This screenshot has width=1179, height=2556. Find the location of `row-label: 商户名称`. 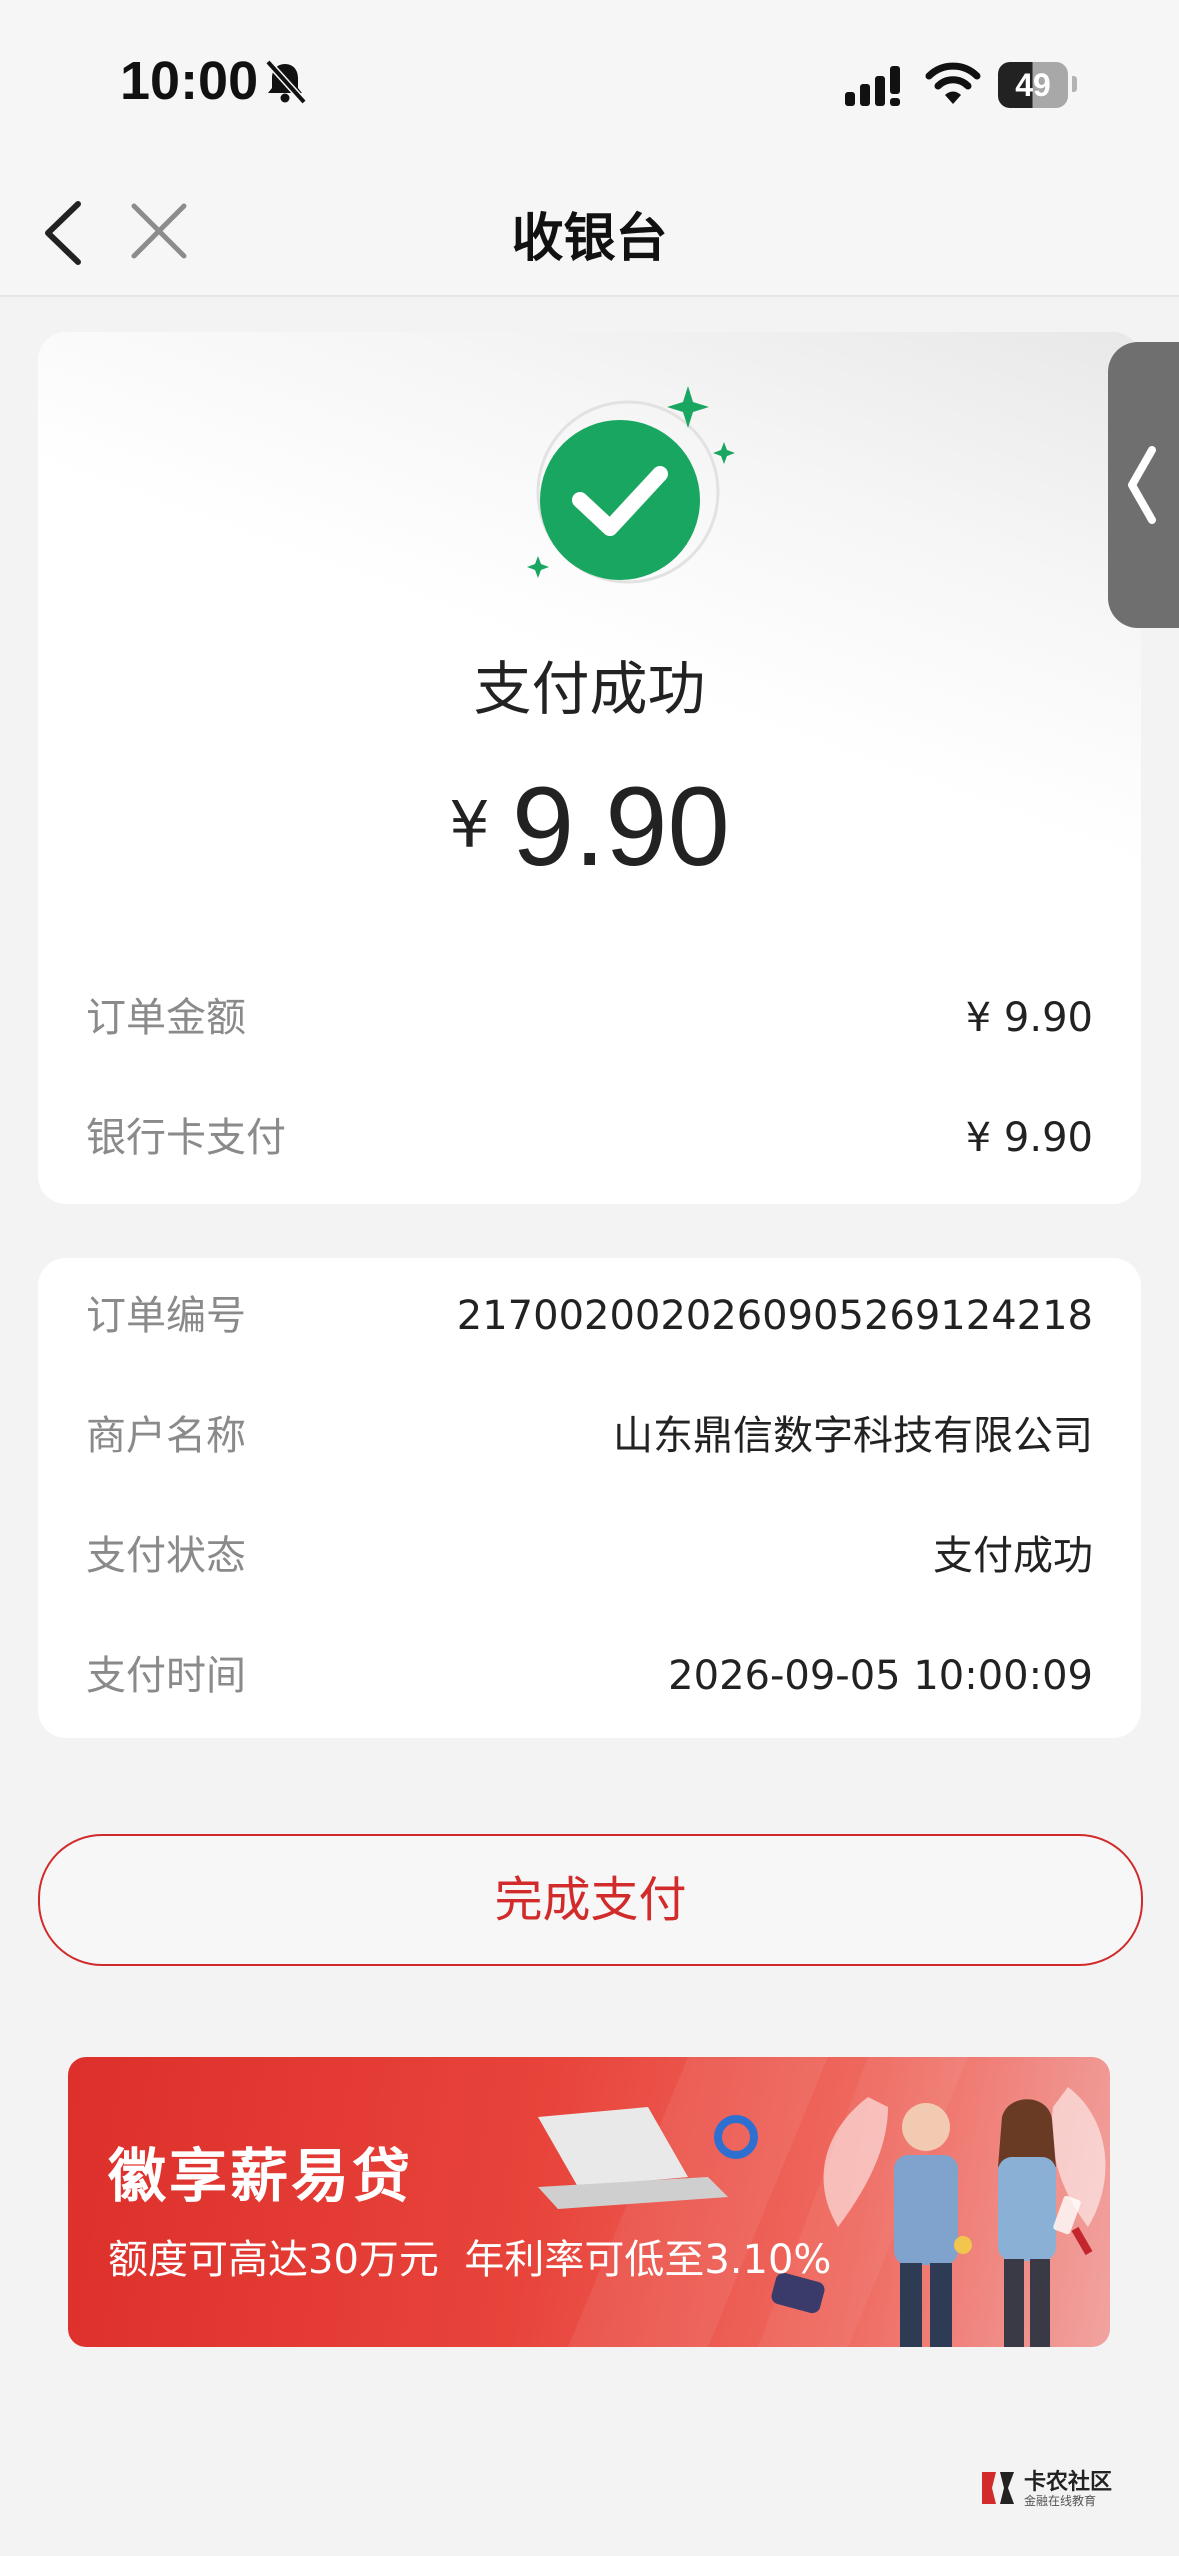

row-label: 商户名称 is located at coordinates (166, 1436).